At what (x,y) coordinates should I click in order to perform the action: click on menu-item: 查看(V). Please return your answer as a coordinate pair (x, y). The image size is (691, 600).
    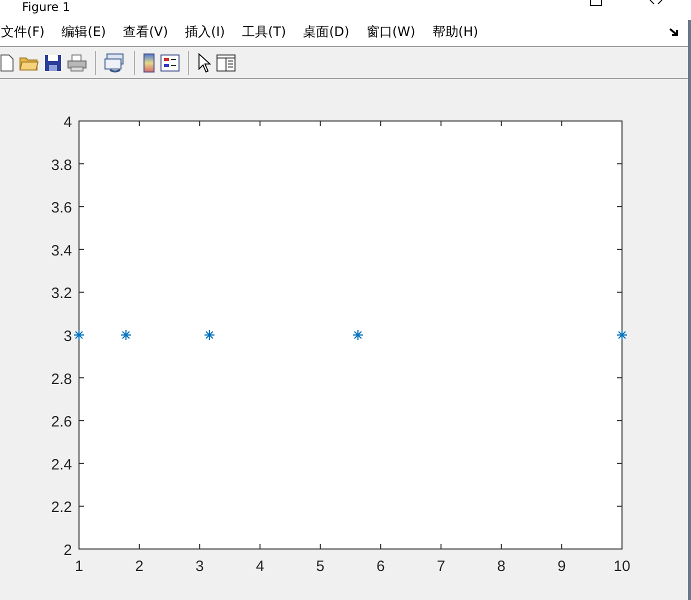
    Looking at the image, I should click on (145, 32).